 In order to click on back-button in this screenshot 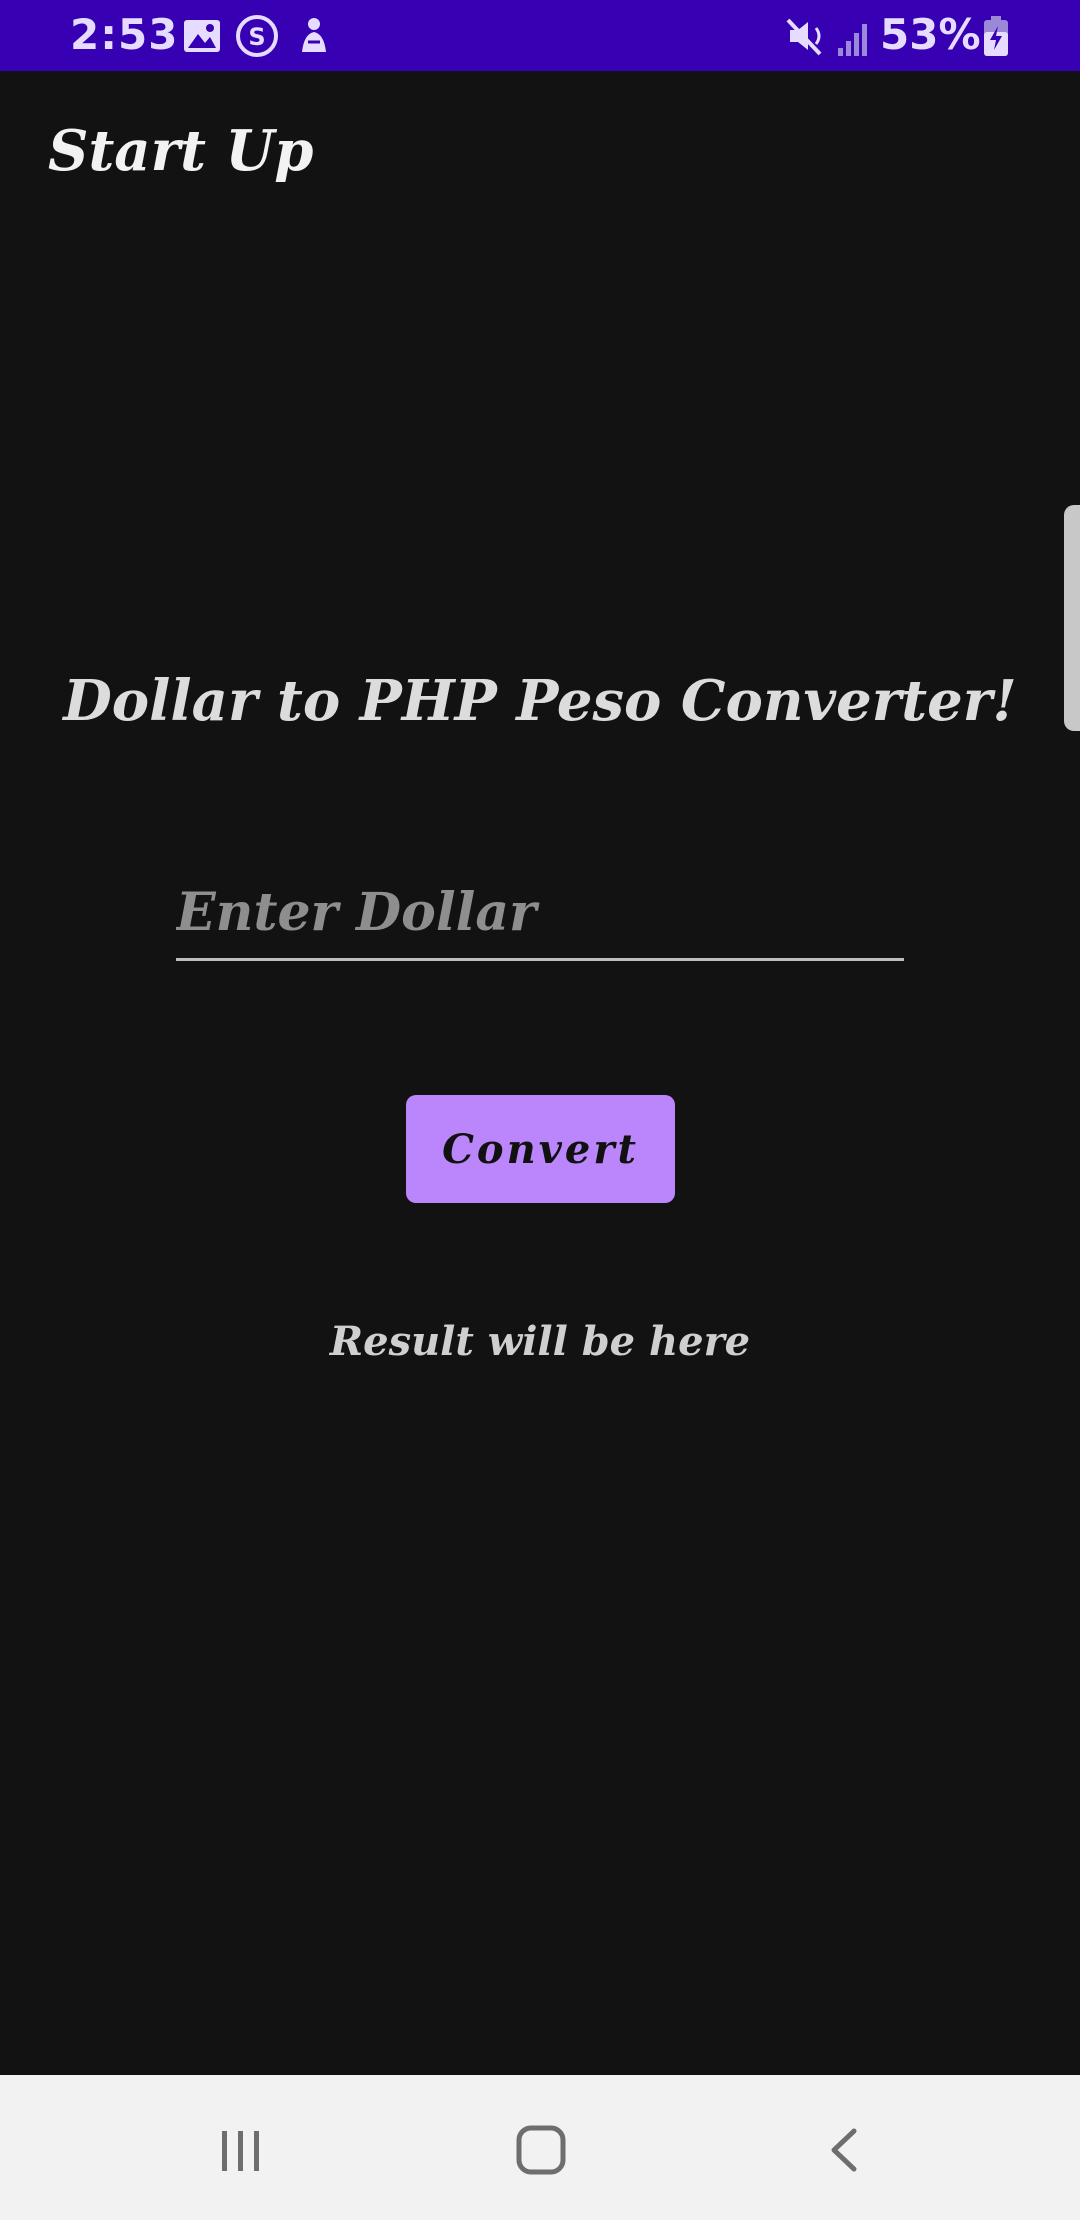, I will do `click(845, 2150)`.